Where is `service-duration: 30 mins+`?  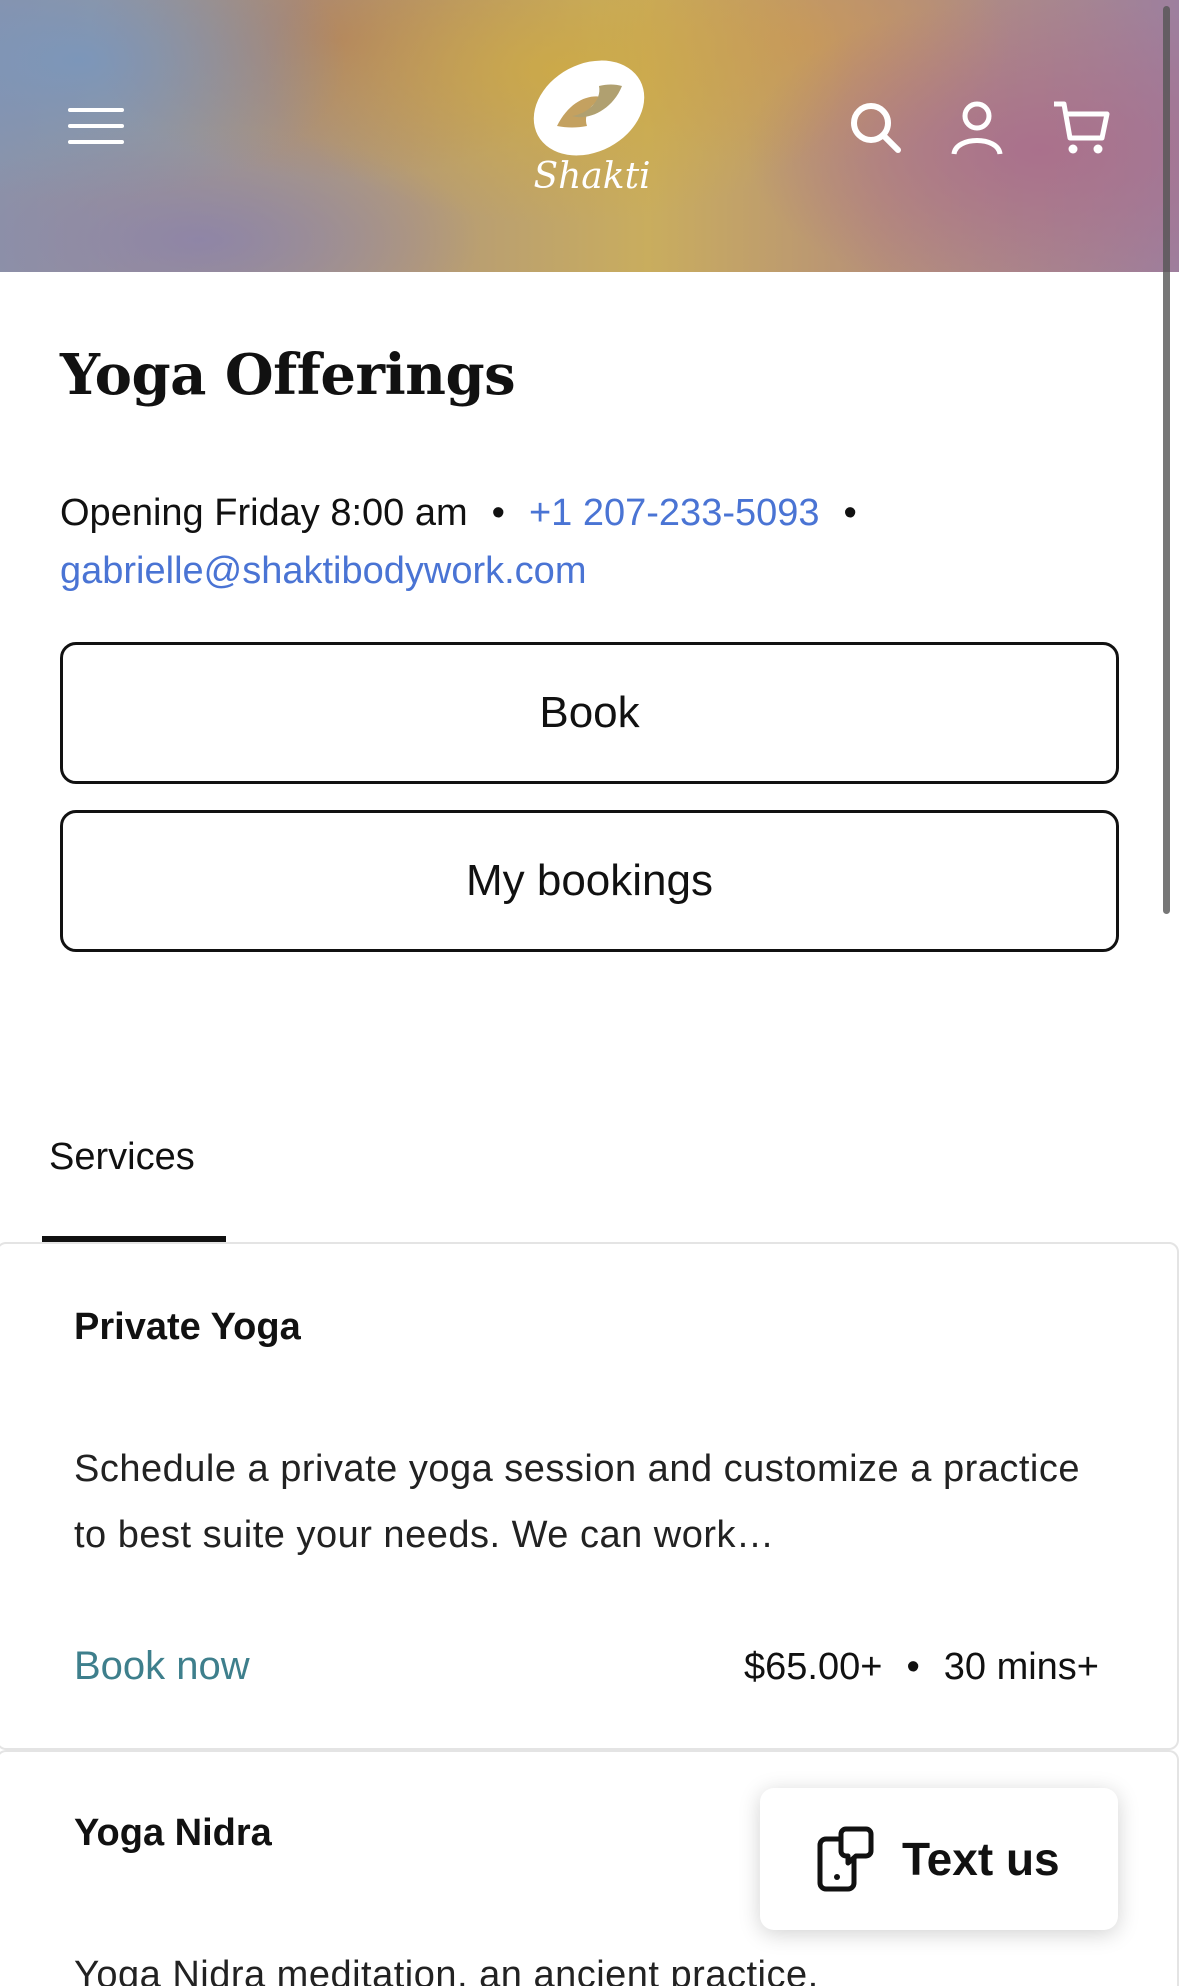 service-duration: 30 mins+ is located at coordinates (1021, 1667).